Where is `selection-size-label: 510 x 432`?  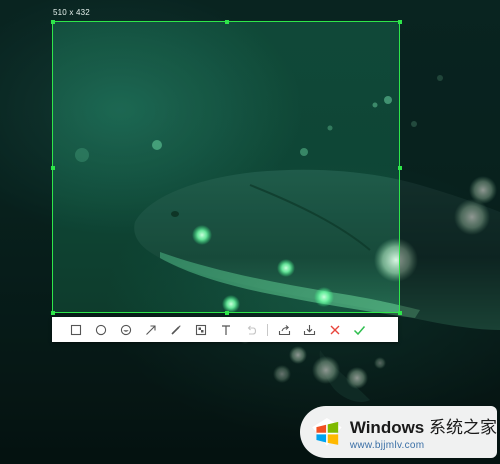 selection-size-label: 510 x 432 is located at coordinates (71, 12).